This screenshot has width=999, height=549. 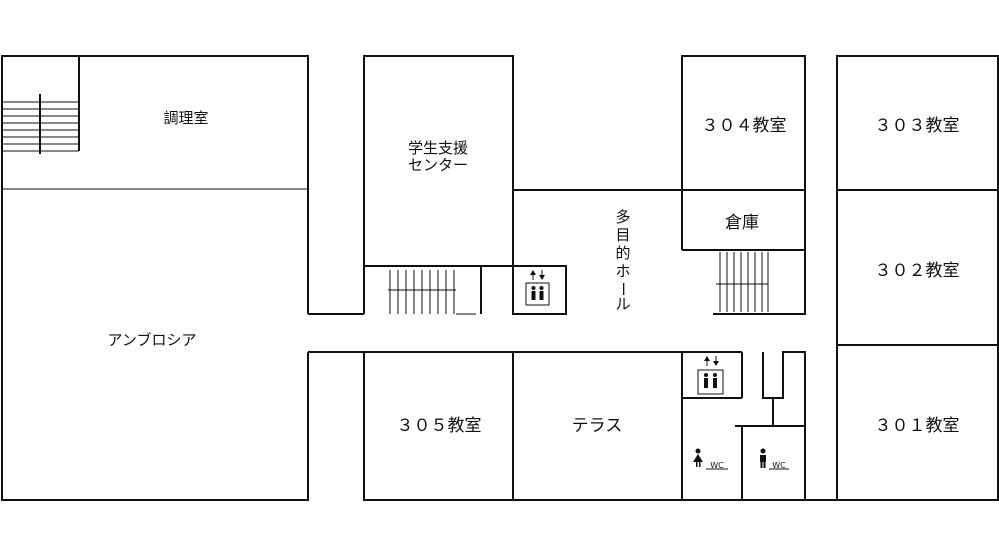 I want to click on room-label-304: ３０４教室, so click(x=744, y=126).